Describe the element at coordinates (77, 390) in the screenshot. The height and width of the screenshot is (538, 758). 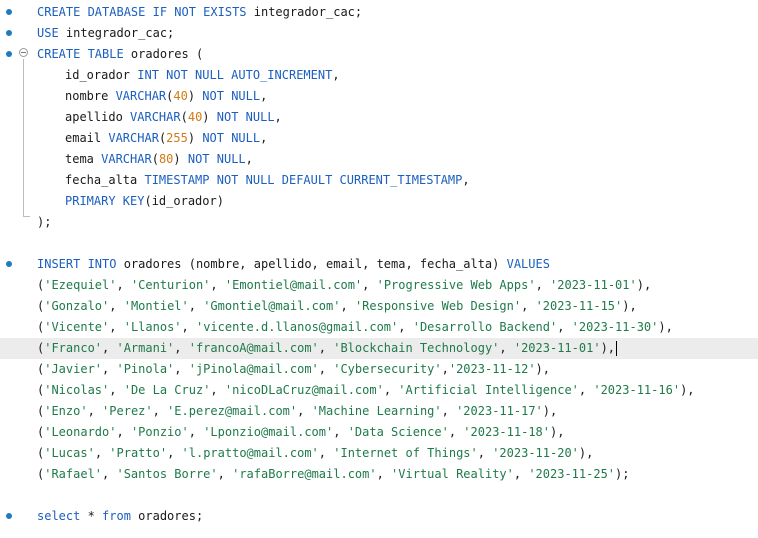
I see `token: 'Nicolas'` at that location.